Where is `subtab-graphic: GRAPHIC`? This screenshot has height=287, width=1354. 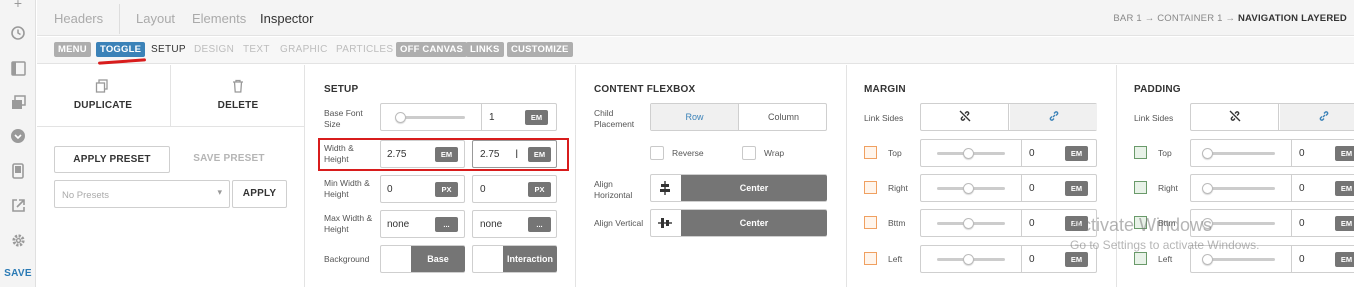
subtab-graphic: GRAPHIC is located at coordinates (304, 49).